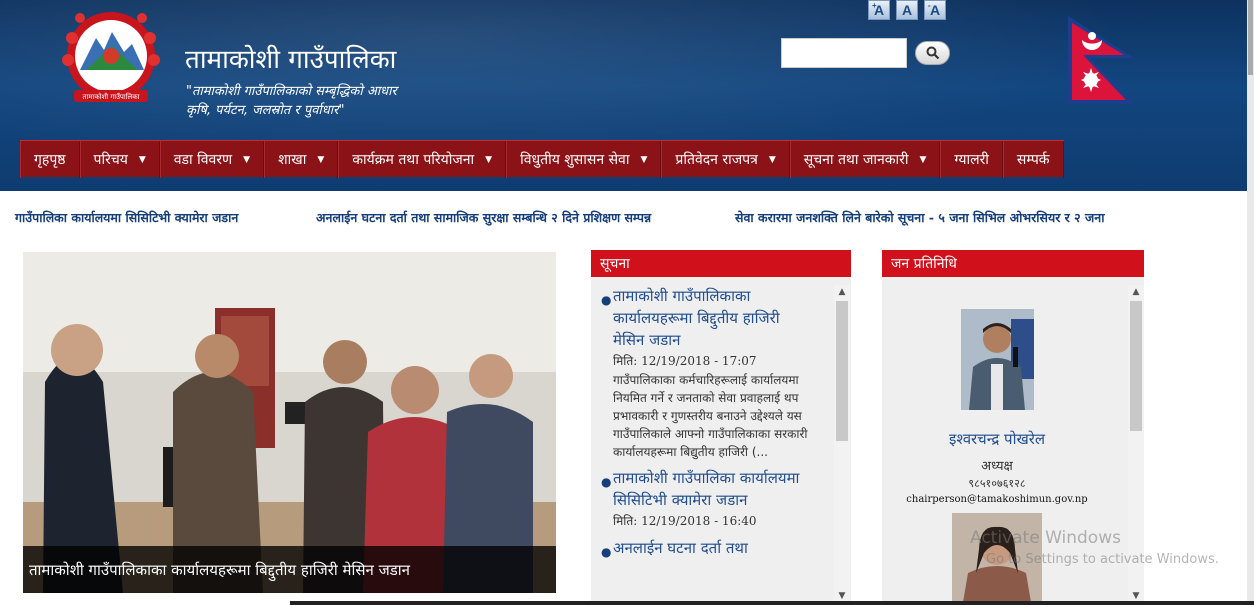  I want to click on nav-item-contact: सम्पर्क, so click(1033, 159).